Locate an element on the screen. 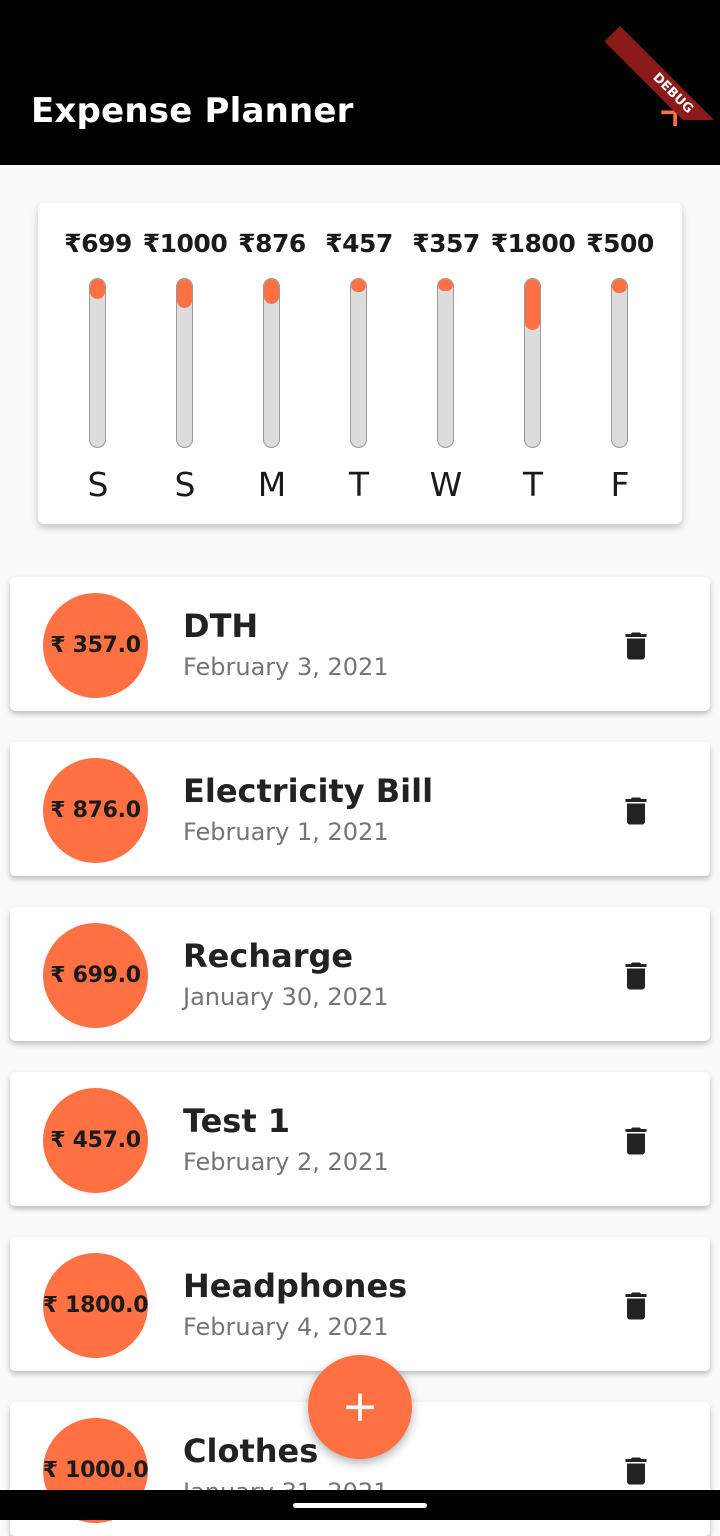  transaction-title: Headphones is located at coordinates (295, 1286).